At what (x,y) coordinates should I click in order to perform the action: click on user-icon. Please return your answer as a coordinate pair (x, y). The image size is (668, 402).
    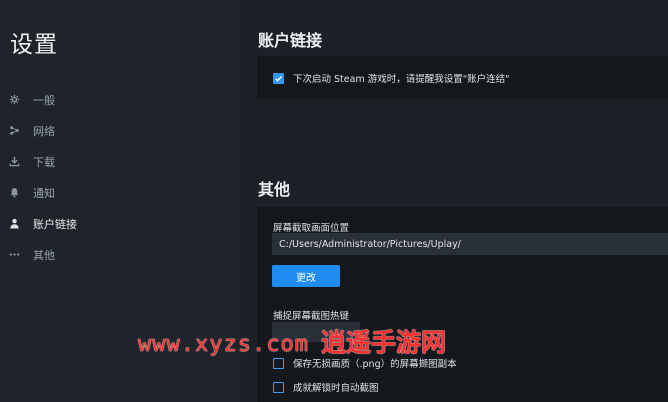
    Looking at the image, I should click on (14, 224).